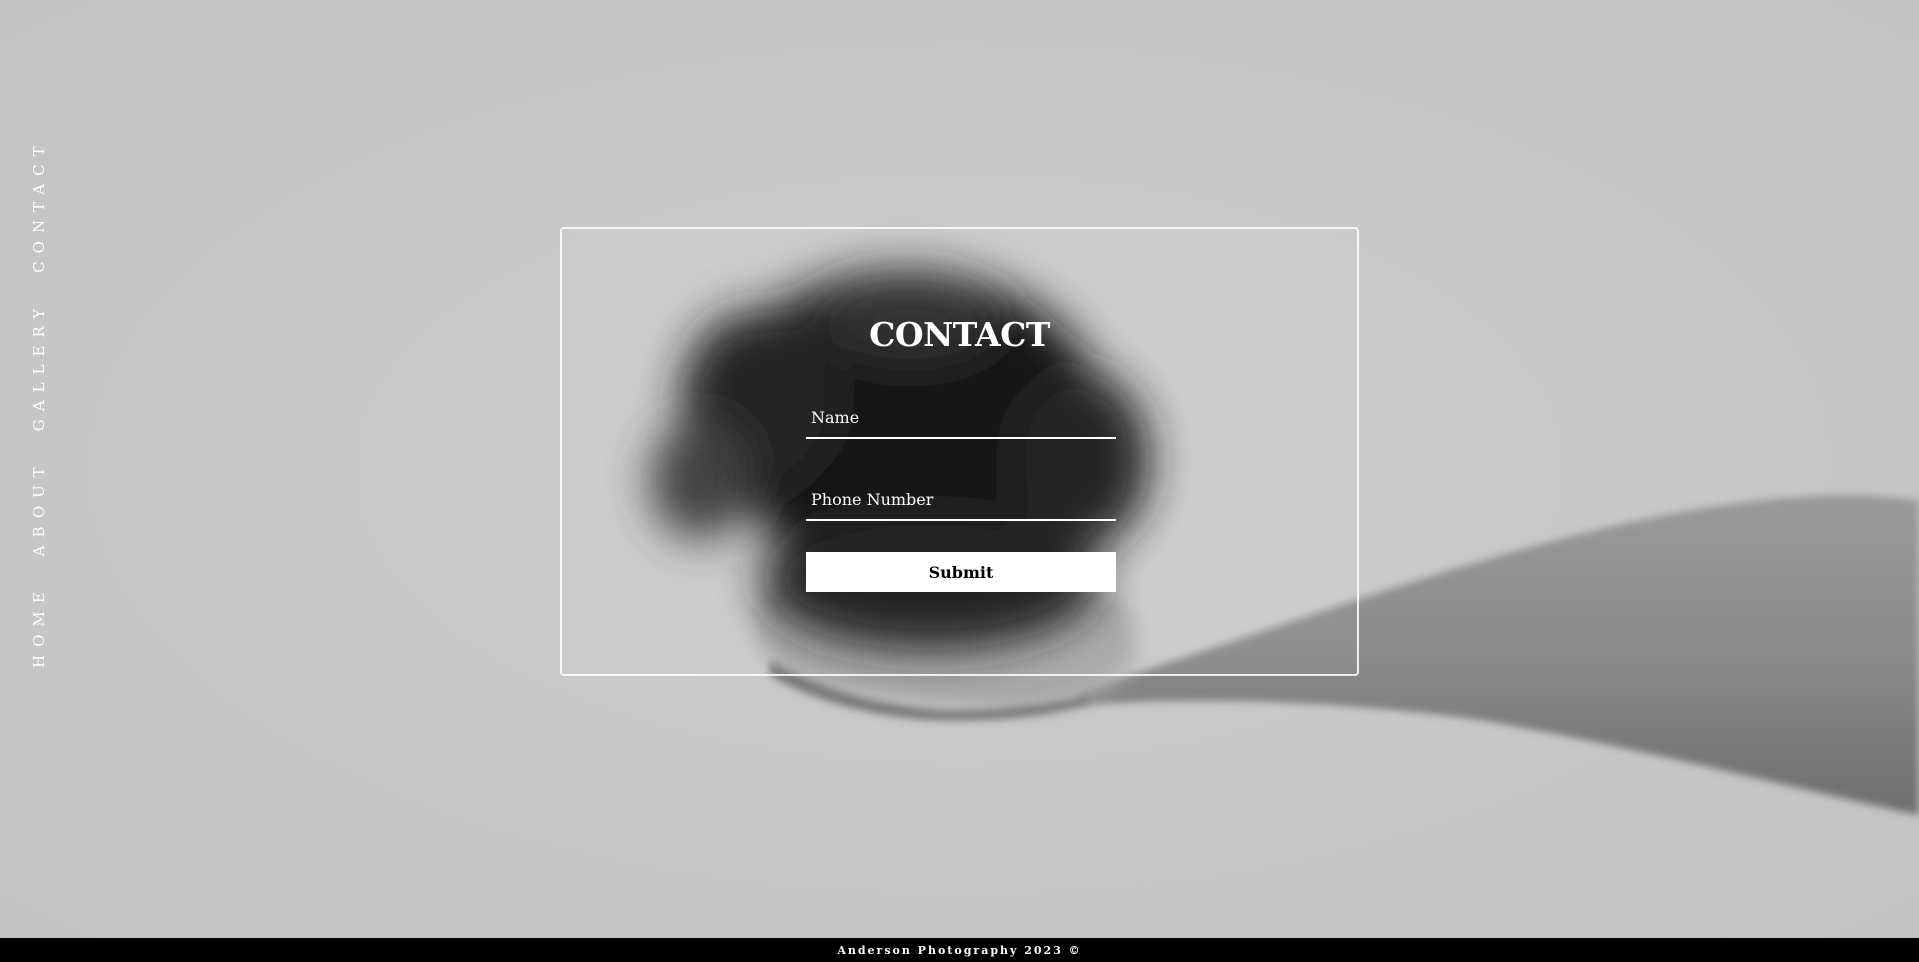 The image size is (1919, 962). I want to click on footer: Anderson Photography 2023 ©, so click(959, 950).